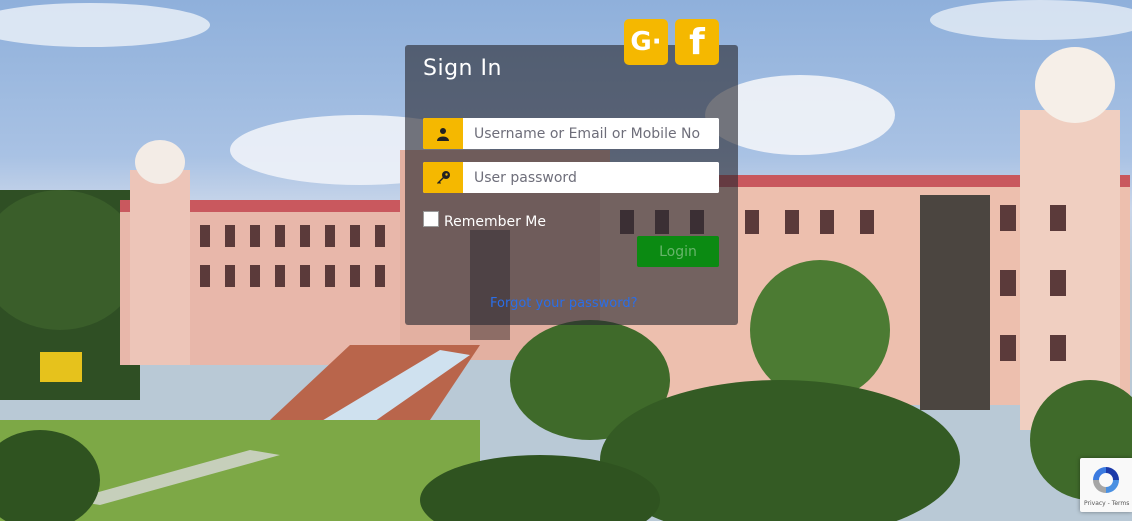 The width and height of the screenshot is (1132, 521). What do you see at coordinates (495, 222) in the screenshot?
I see `remember-me-label: Remember Me` at bounding box center [495, 222].